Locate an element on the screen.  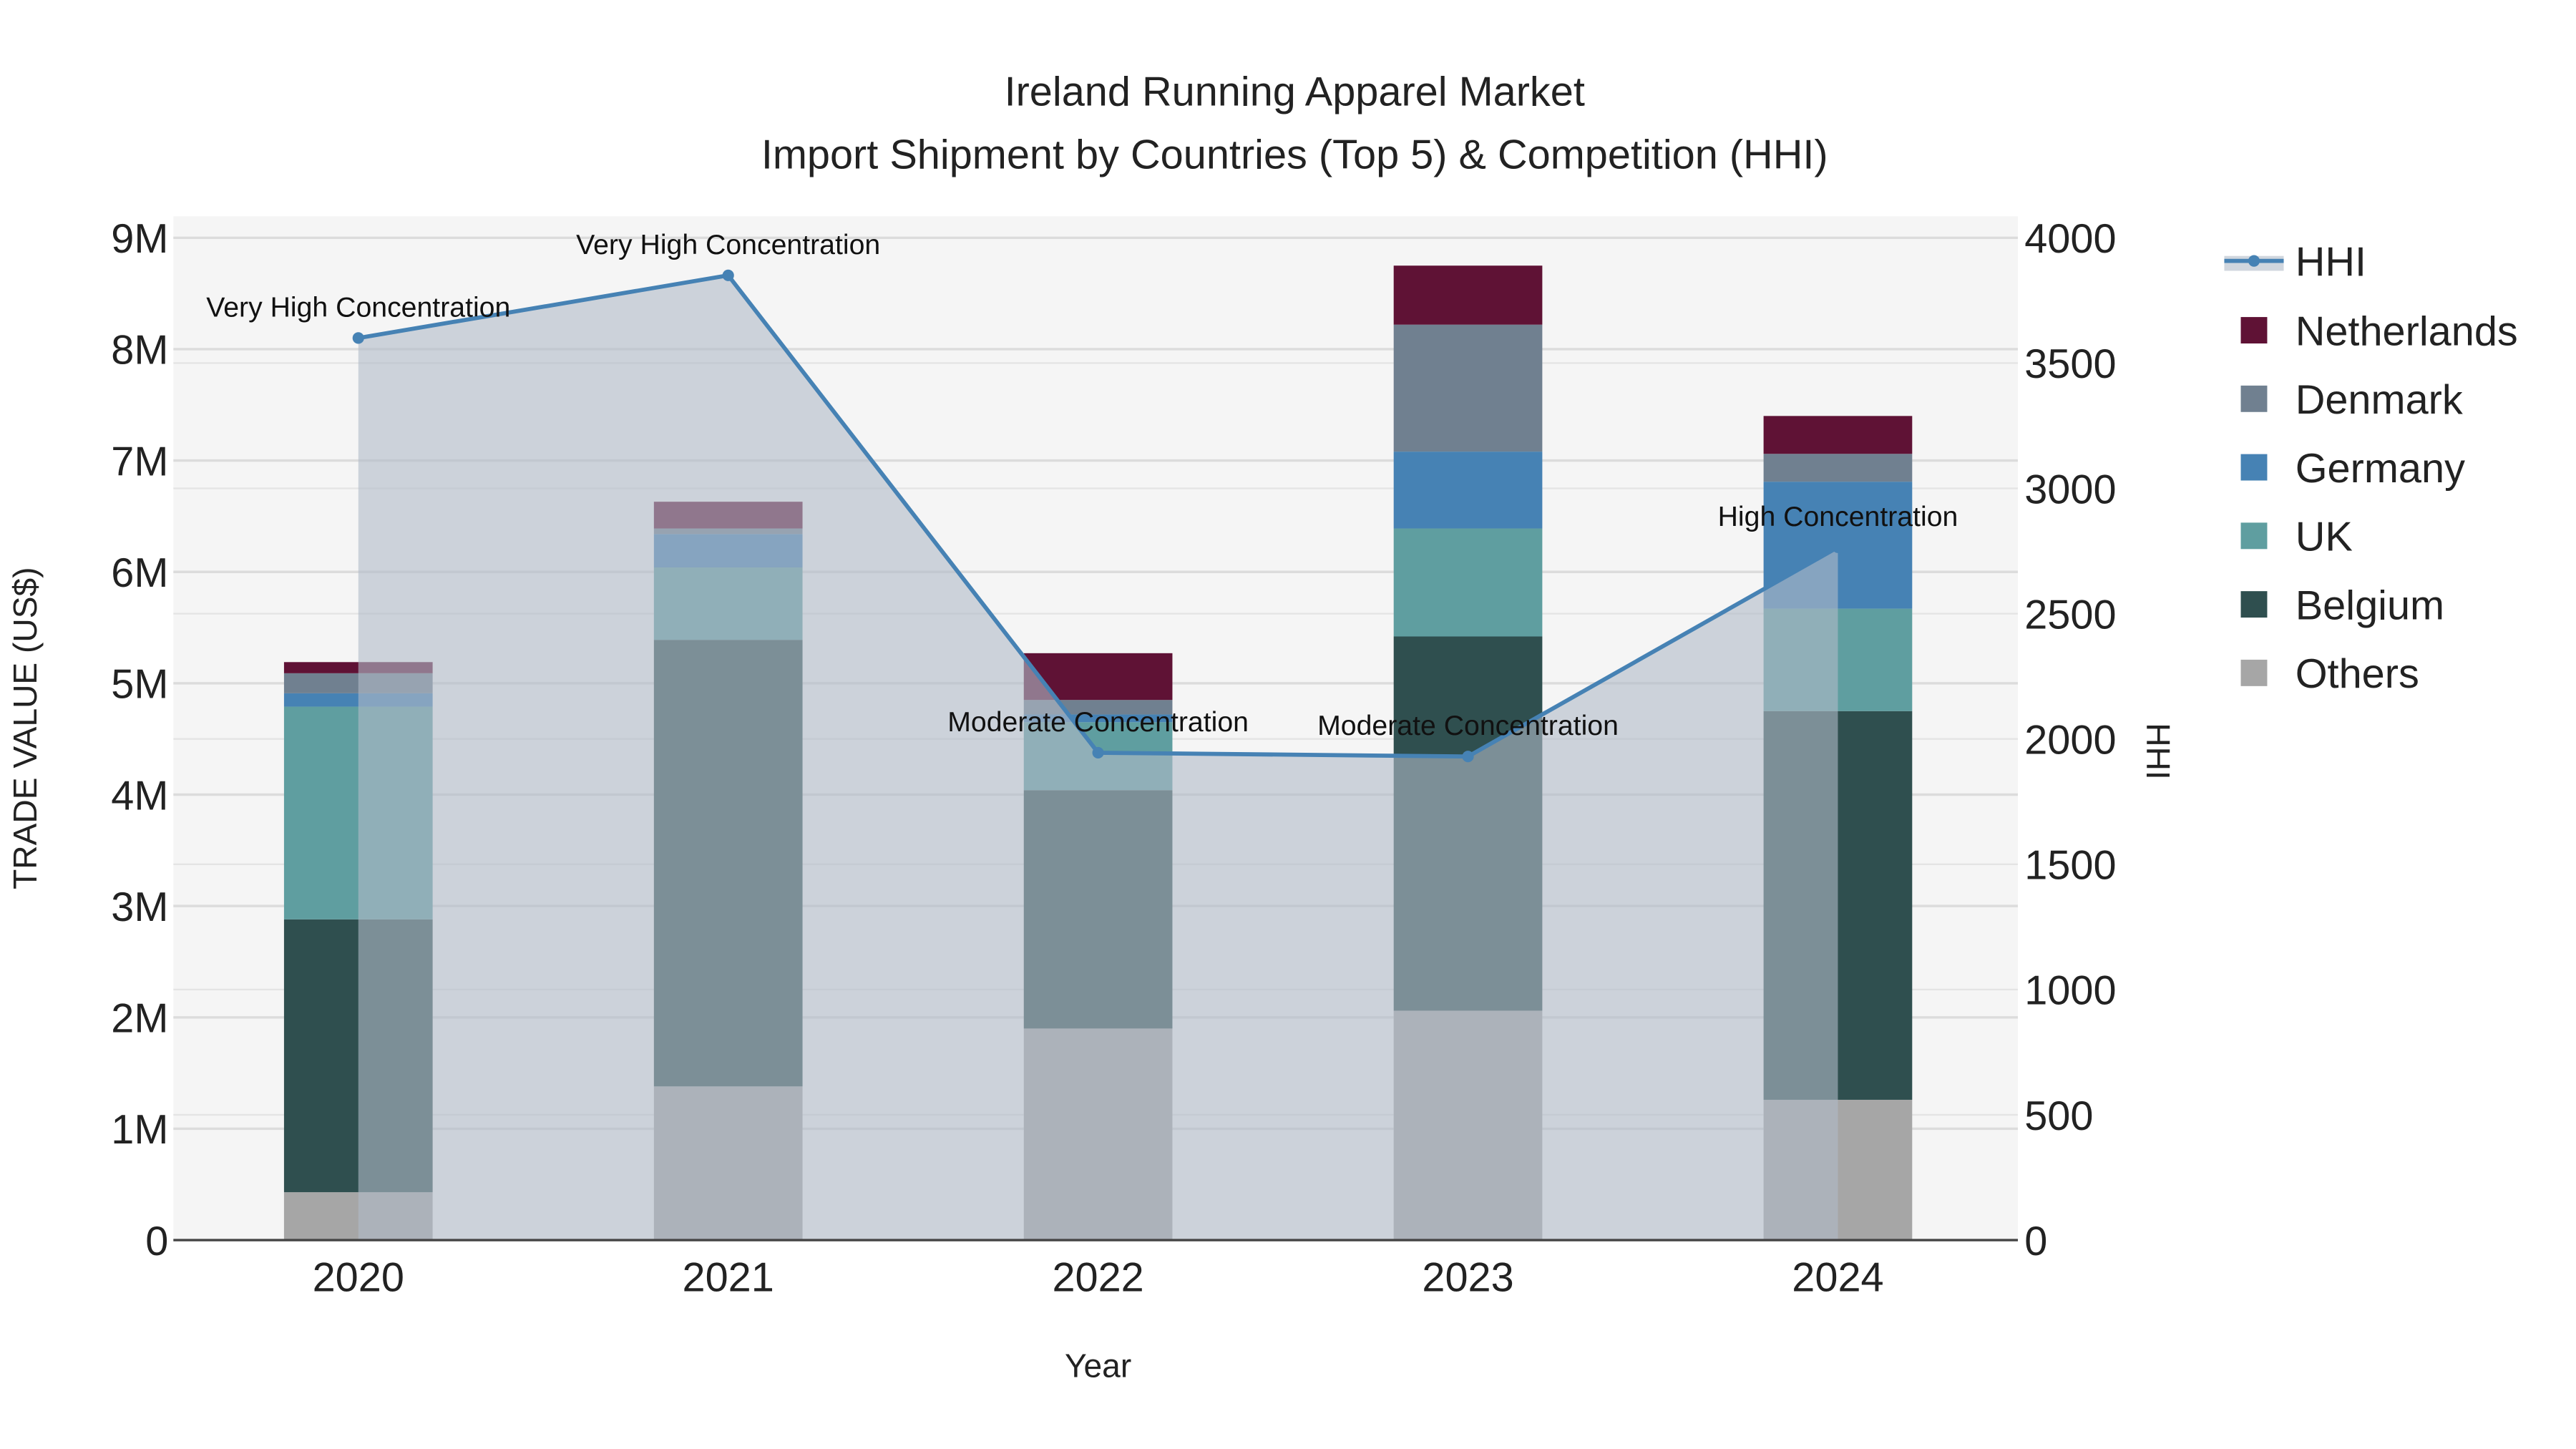
y-tick-label: 4M is located at coordinates (139, 796).